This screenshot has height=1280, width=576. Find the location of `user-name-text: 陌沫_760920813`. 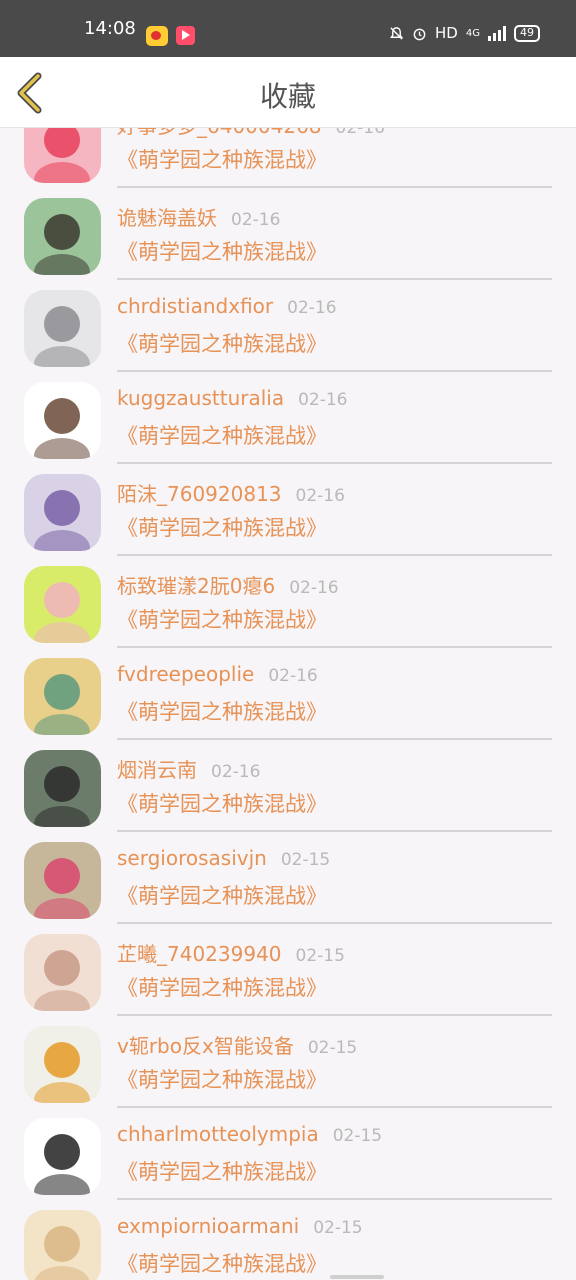

user-name-text: 陌沫_760920813 is located at coordinates (199, 494).